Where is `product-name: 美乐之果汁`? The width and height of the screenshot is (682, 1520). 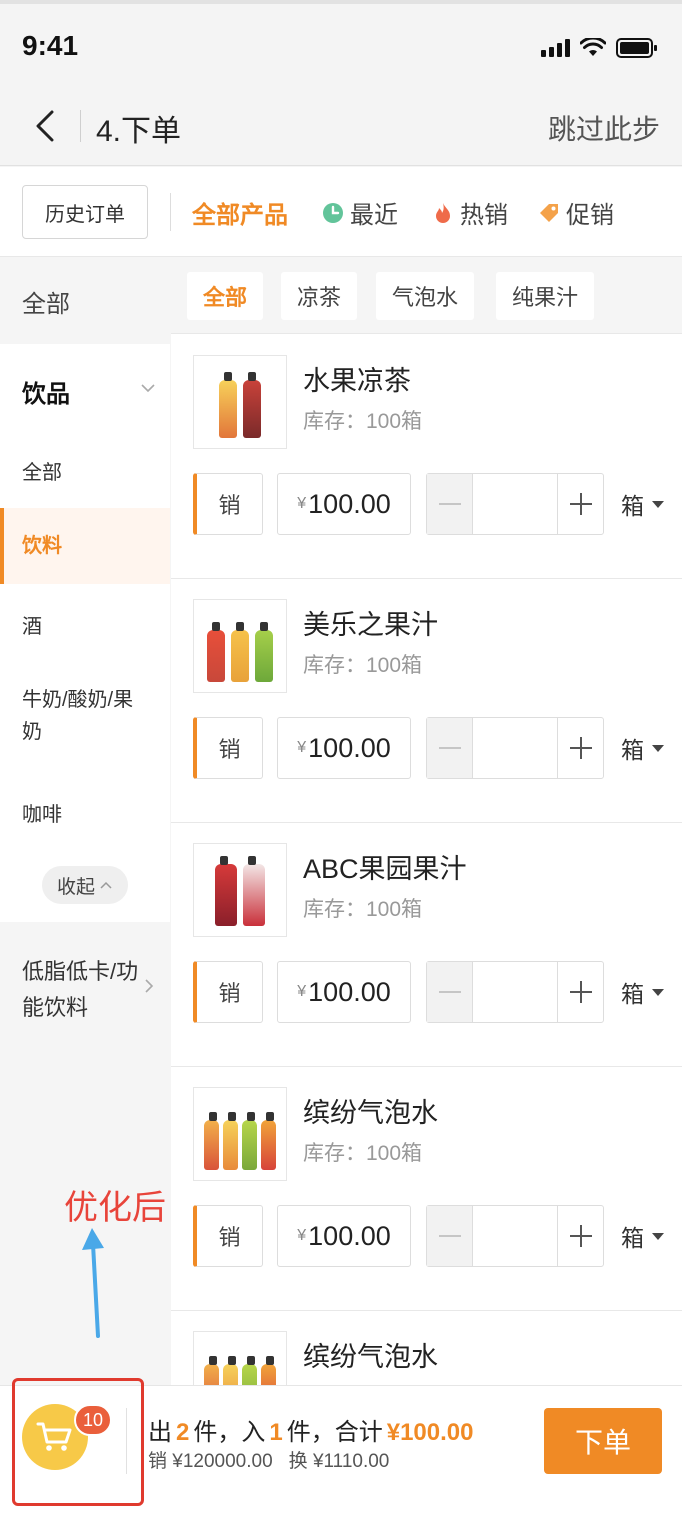 product-name: 美乐之果汁 is located at coordinates (370, 625).